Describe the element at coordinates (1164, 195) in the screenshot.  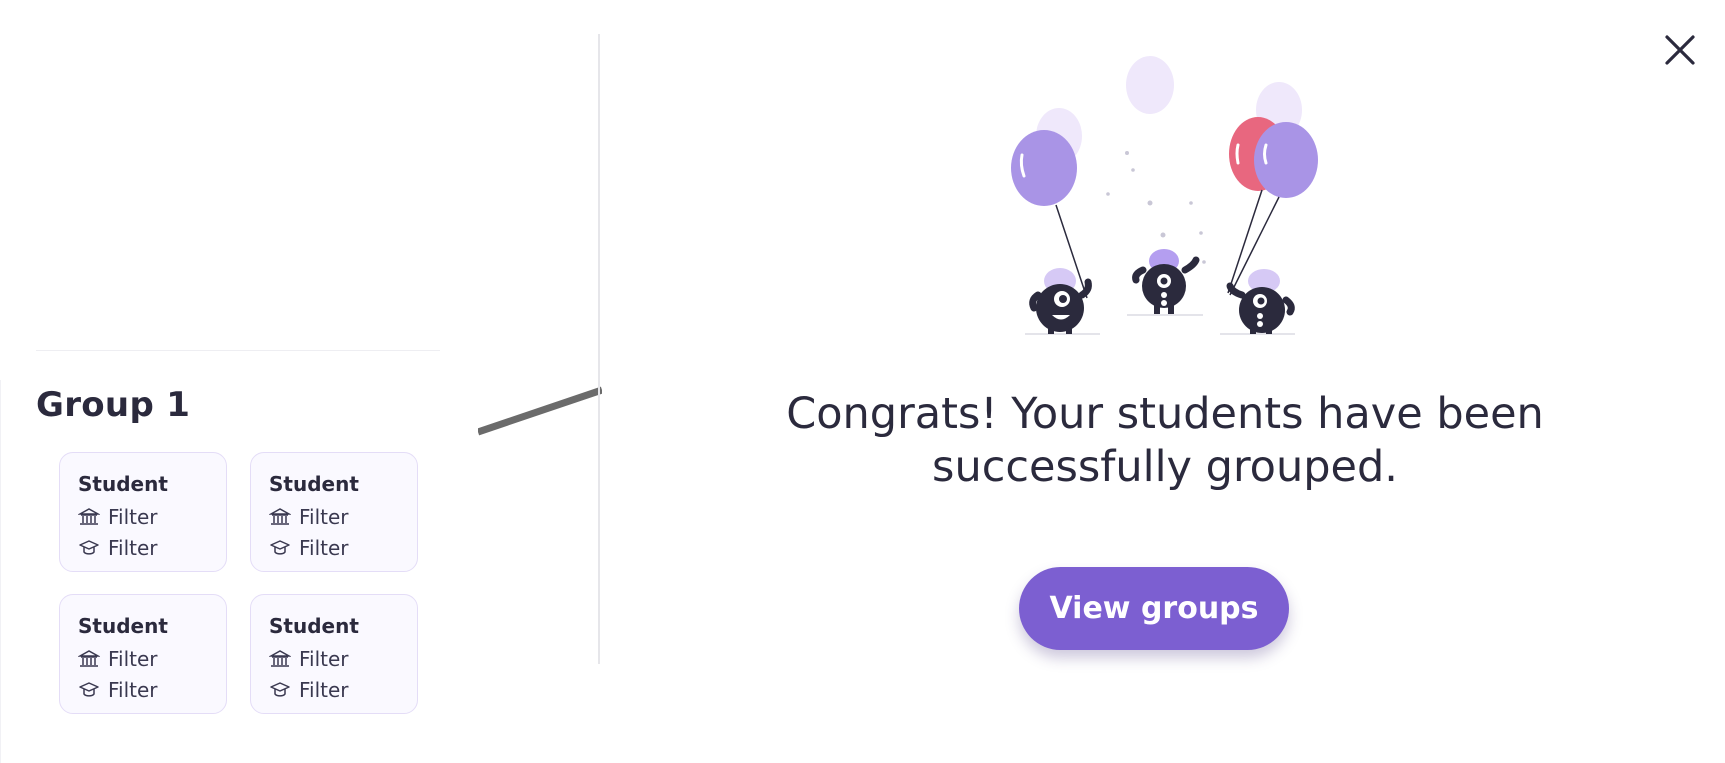
I see `celebration-illustration` at that location.